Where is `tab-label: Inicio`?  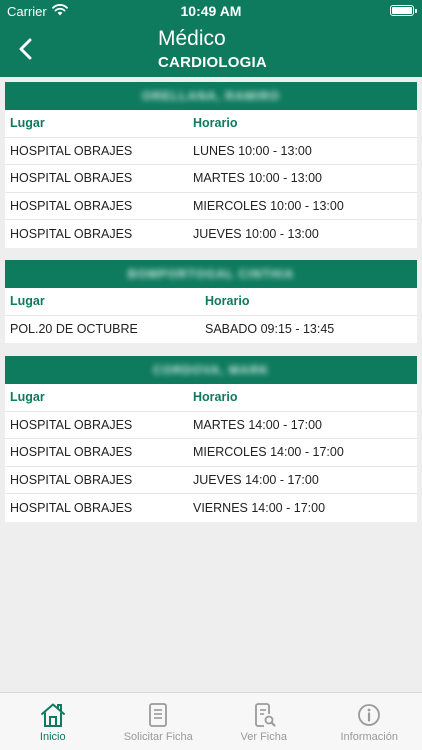 tab-label: Inicio is located at coordinates (52, 737).